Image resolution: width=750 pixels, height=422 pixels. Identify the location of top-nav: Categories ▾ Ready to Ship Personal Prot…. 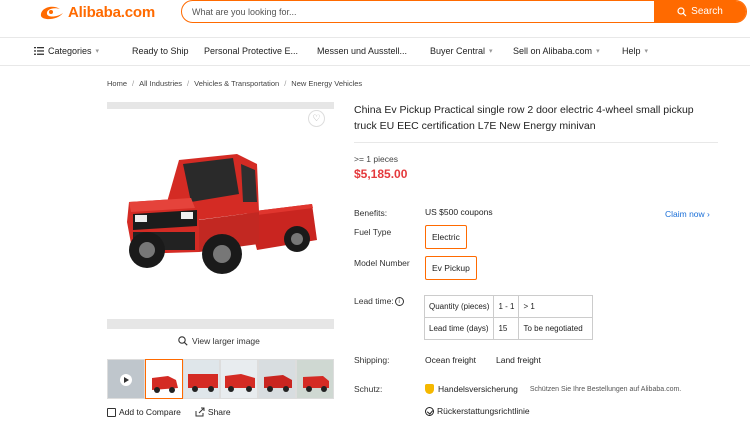
(375, 51).